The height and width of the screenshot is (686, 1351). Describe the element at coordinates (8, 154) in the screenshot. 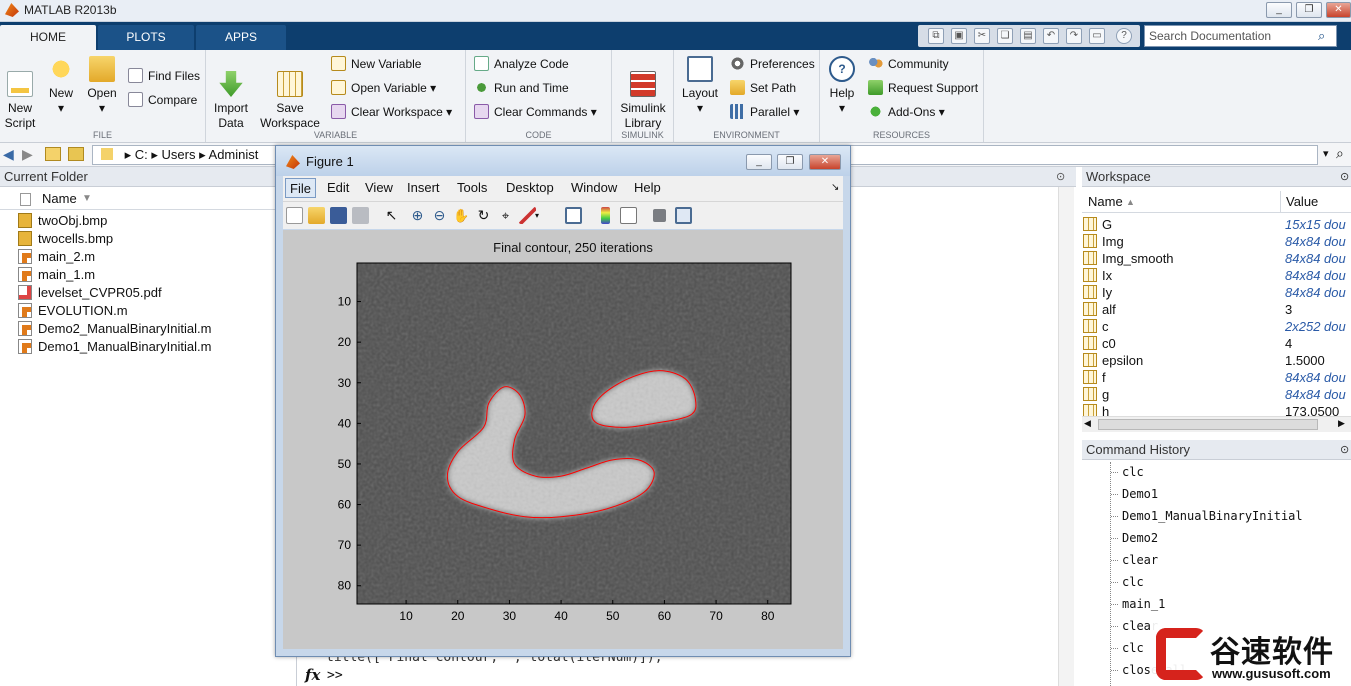

I see `back-icon: ◀` at that location.